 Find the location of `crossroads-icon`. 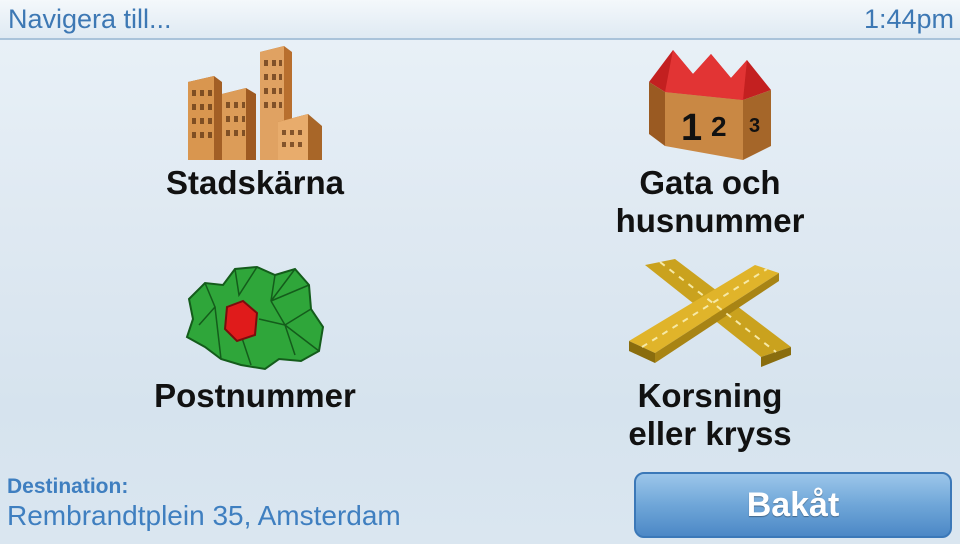

crossroads-icon is located at coordinates (710, 313).